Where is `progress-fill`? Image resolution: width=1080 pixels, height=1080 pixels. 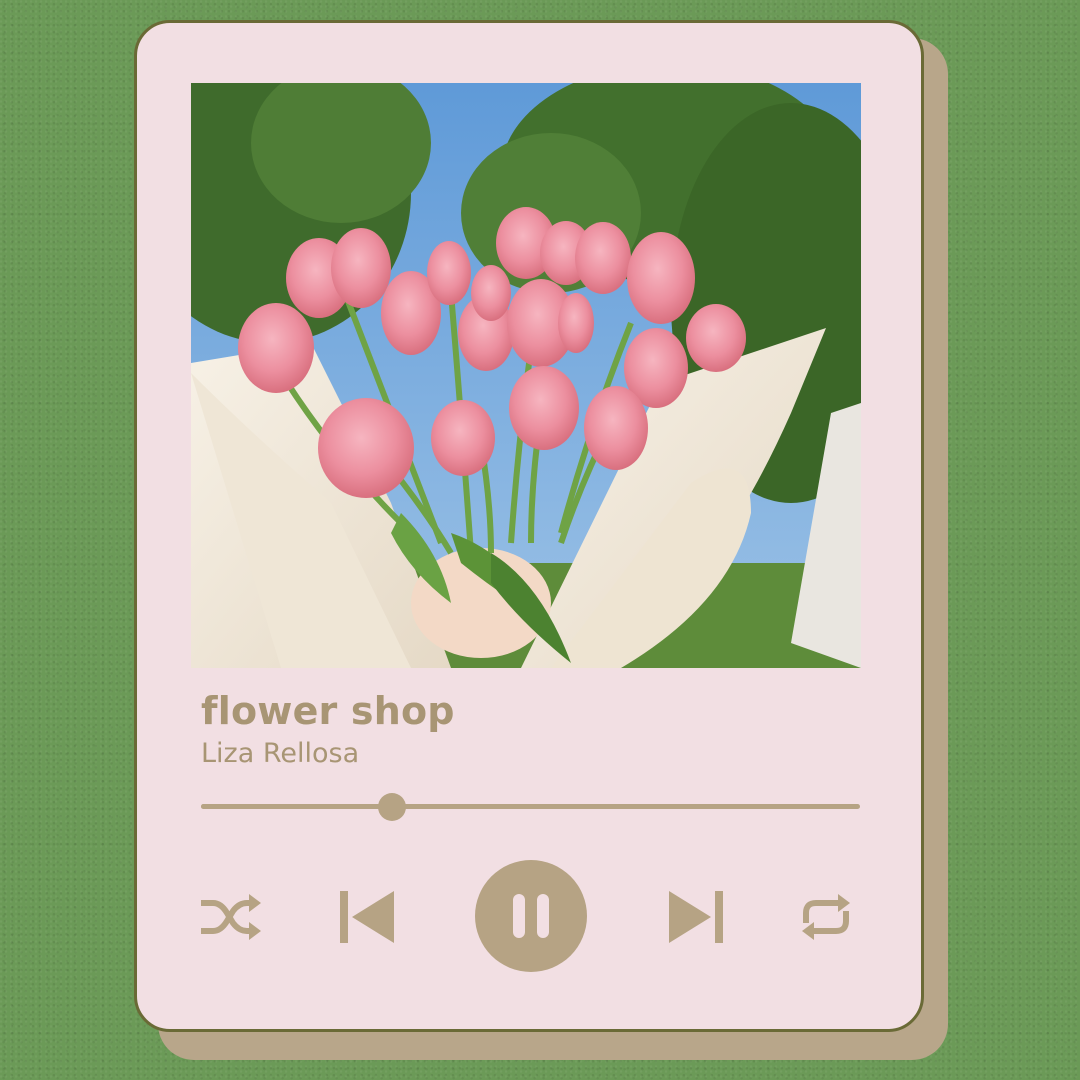
progress-fill is located at coordinates (297, 806).